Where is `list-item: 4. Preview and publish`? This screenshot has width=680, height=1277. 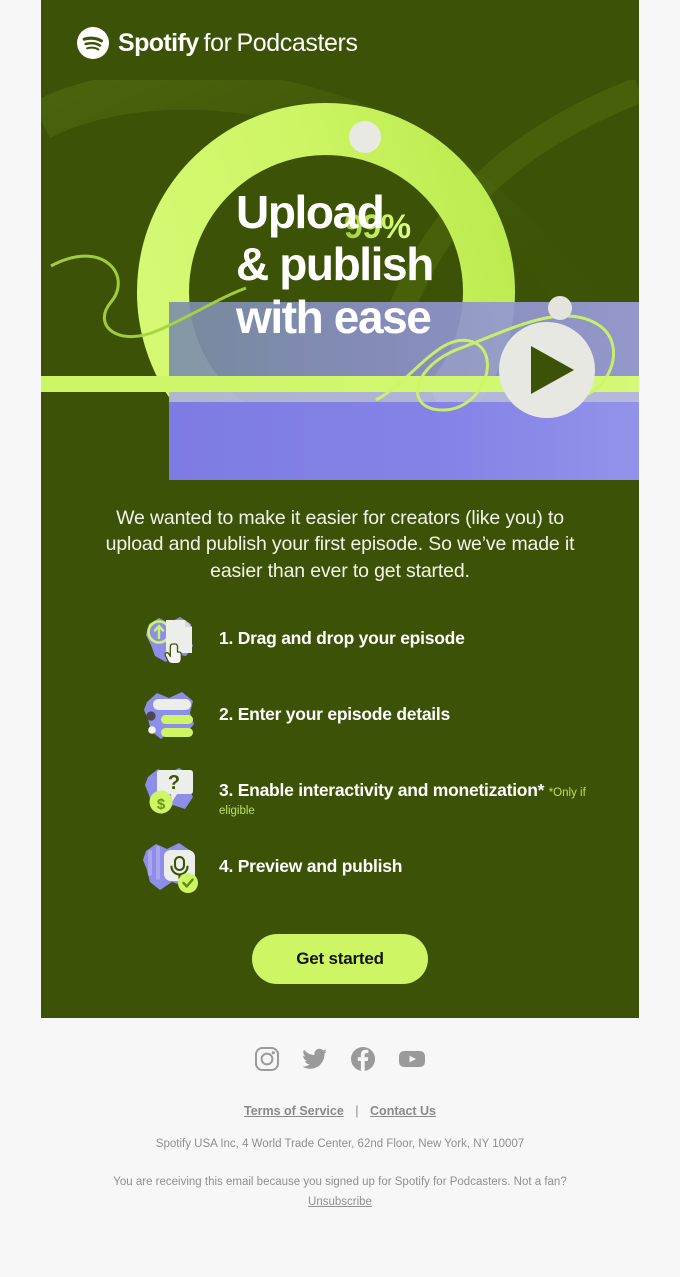
list-item: 4. Preview and publish is located at coordinates (379, 876).